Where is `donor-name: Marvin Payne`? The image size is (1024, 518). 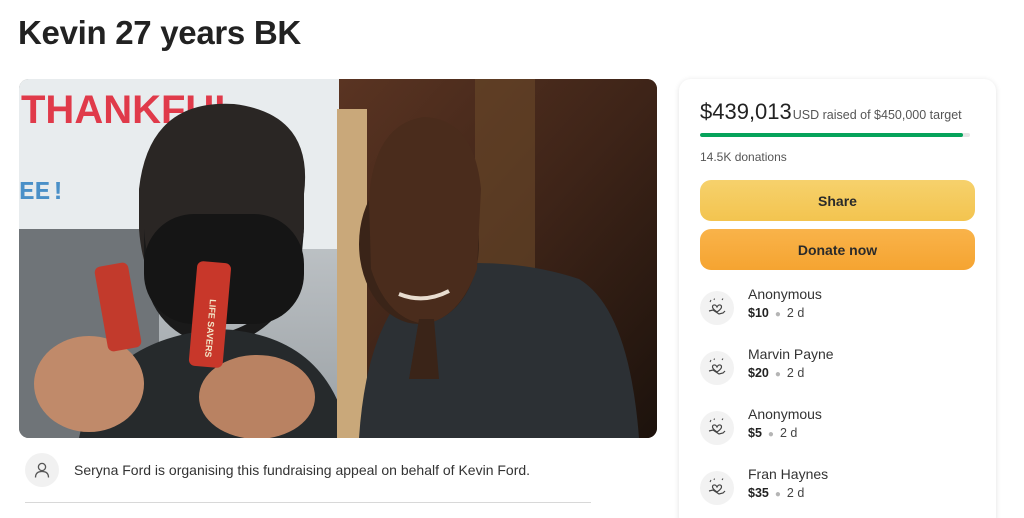 donor-name: Marvin Payne is located at coordinates (791, 354).